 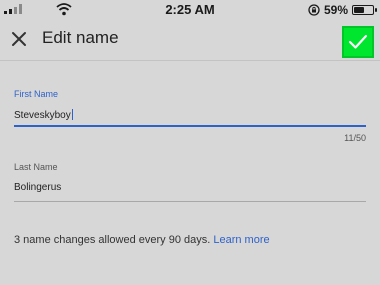 I want to click on status-right-group: 59%, so click(x=342, y=10).